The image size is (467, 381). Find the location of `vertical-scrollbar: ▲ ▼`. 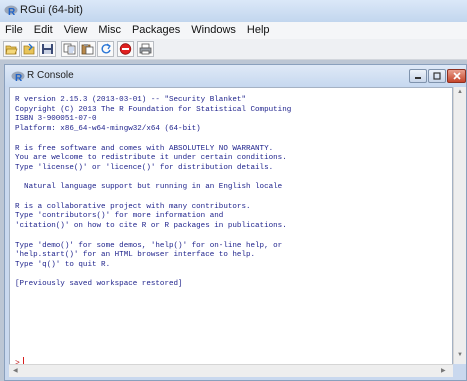

vertical-scrollbar: ▲ ▼ is located at coordinates (459, 225).